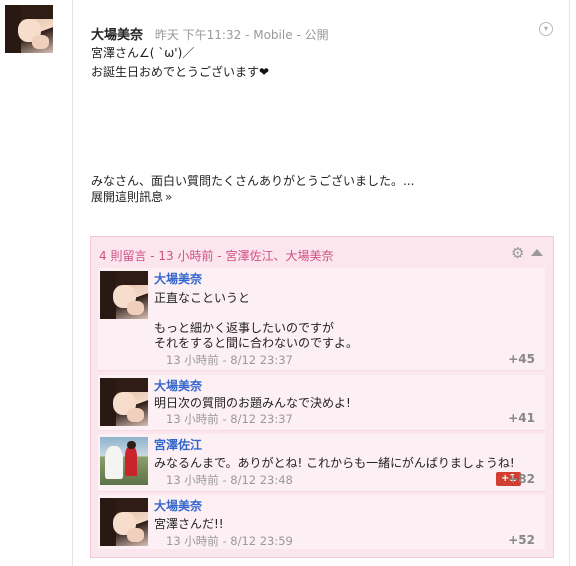 This screenshot has width=576, height=566. Describe the element at coordinates (29, 29) in the screenshot. I see `author-avatar` at that location.